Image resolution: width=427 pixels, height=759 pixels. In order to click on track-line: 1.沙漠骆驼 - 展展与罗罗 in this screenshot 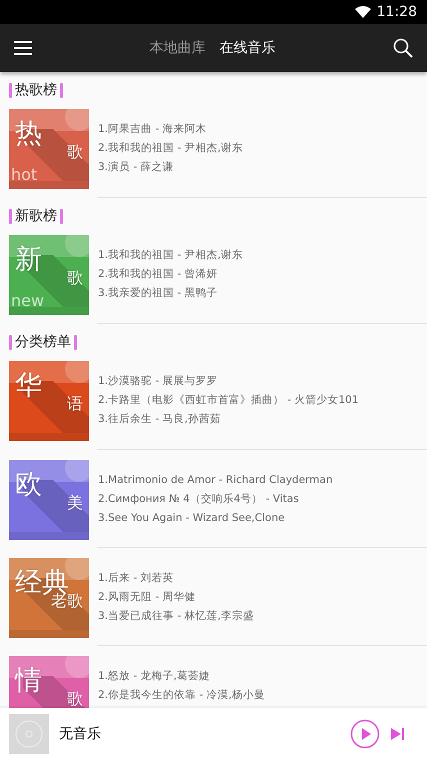, I will do `click(158, 381)`.